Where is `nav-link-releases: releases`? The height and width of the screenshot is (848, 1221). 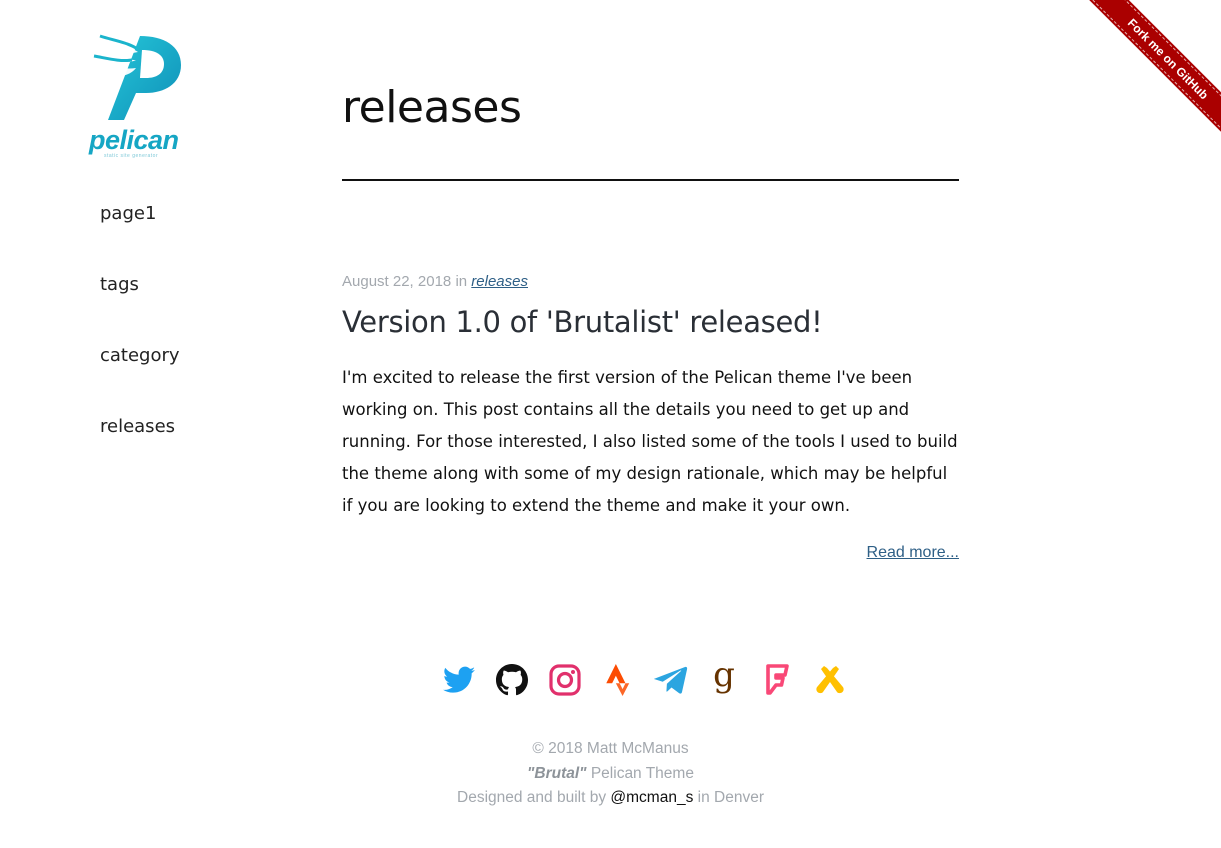
nav-link-releases: releases is located at coordinates (137, 426).